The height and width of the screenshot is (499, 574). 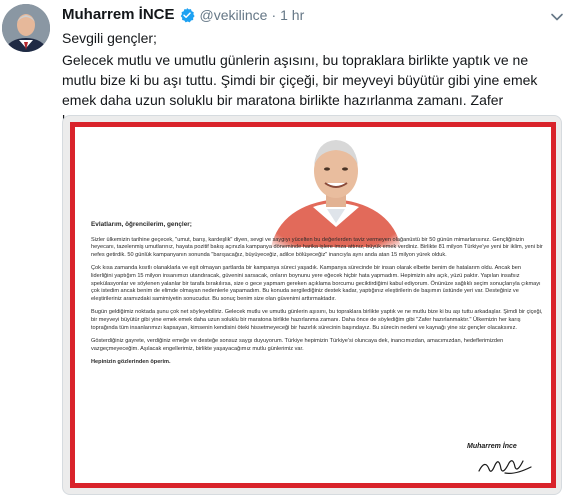 I want to click on handwritten-signature, so click(x=505, y=467).